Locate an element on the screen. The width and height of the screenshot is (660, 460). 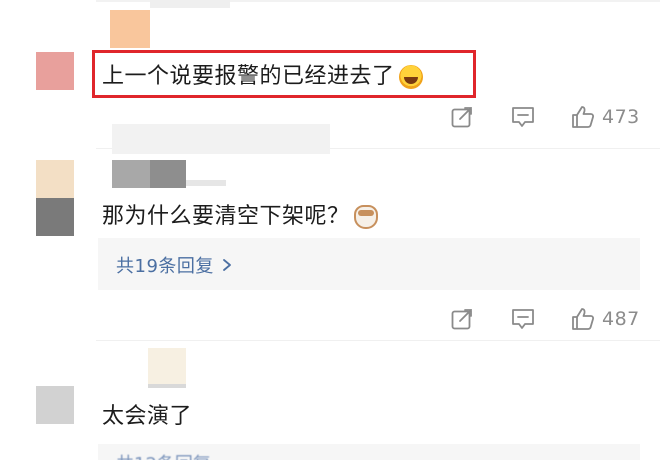
chevron-right-icon is located at coordinates (227, 265).